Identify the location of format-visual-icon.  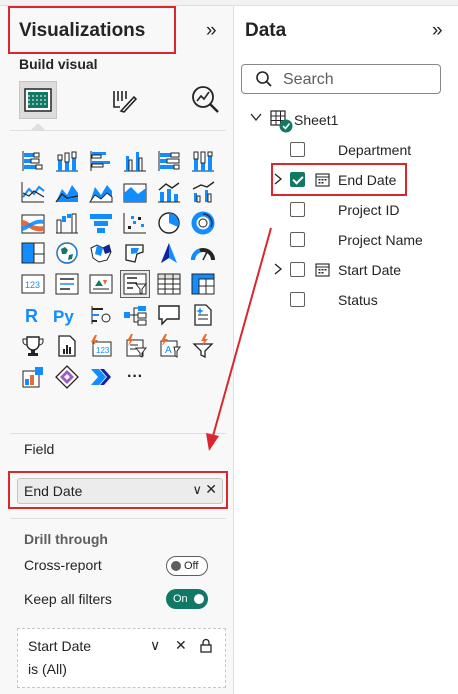
(125, 102).